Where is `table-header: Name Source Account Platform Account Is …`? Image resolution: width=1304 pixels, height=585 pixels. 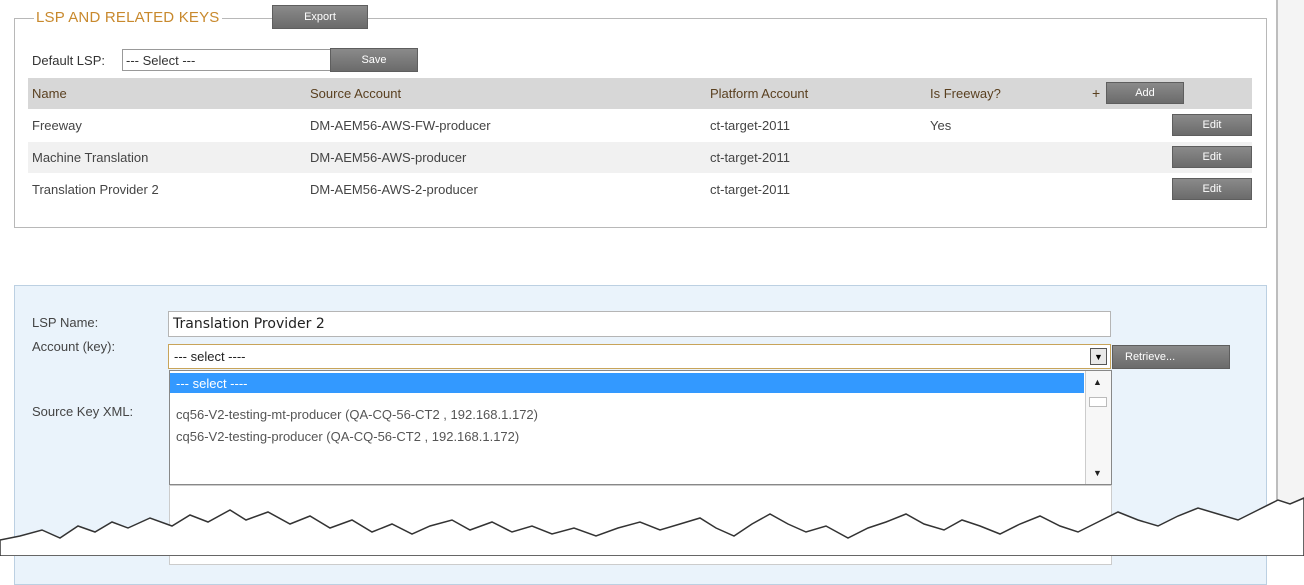
table-header: Name Source Account Platform Account Is … is located at coordinates (640, 93).